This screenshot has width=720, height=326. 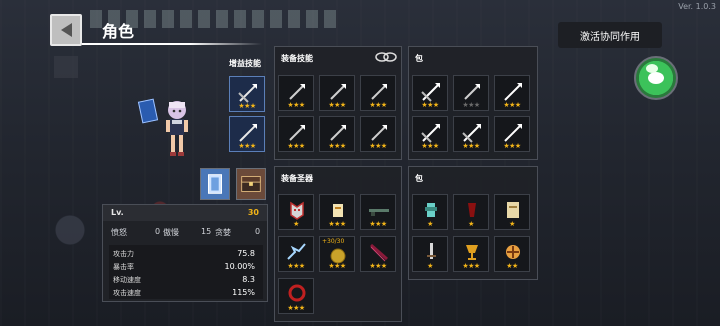 I want to click on wechat-icon, so click(x=656, y=78).